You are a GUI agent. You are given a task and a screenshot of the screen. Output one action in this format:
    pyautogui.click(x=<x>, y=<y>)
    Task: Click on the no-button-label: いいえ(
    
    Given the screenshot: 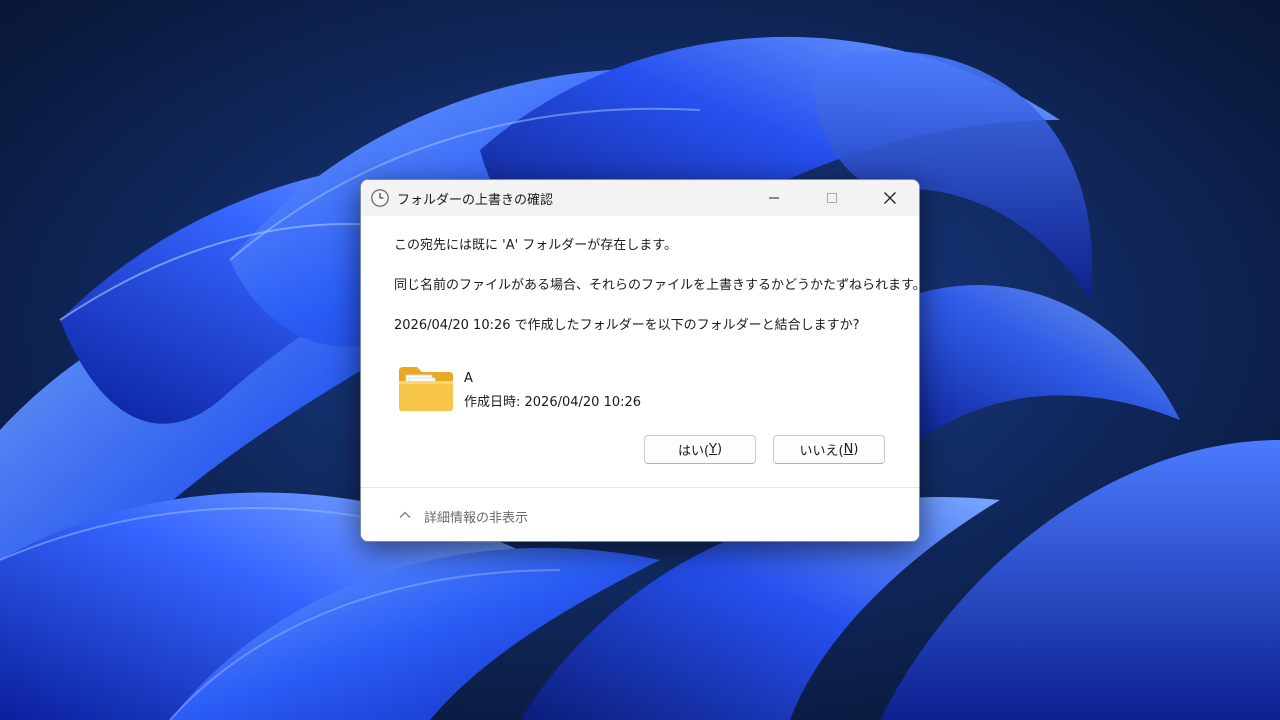 What is the action you would take?
    pyautogui.click(x=821, y=451)
    